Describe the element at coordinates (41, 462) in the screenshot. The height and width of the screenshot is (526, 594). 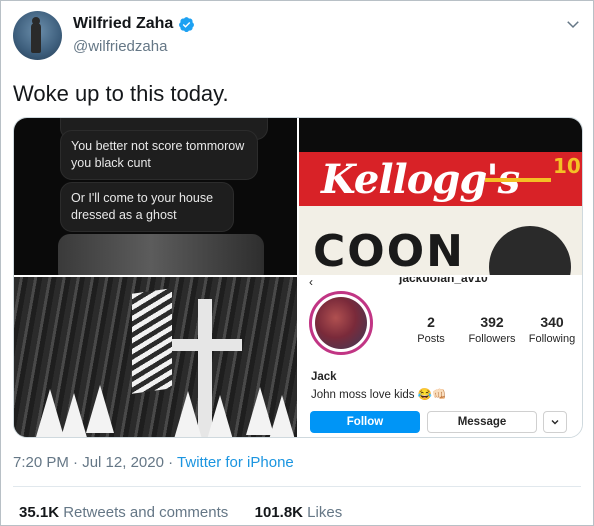
I see `tweet-time: 7:20 PM` at that location.